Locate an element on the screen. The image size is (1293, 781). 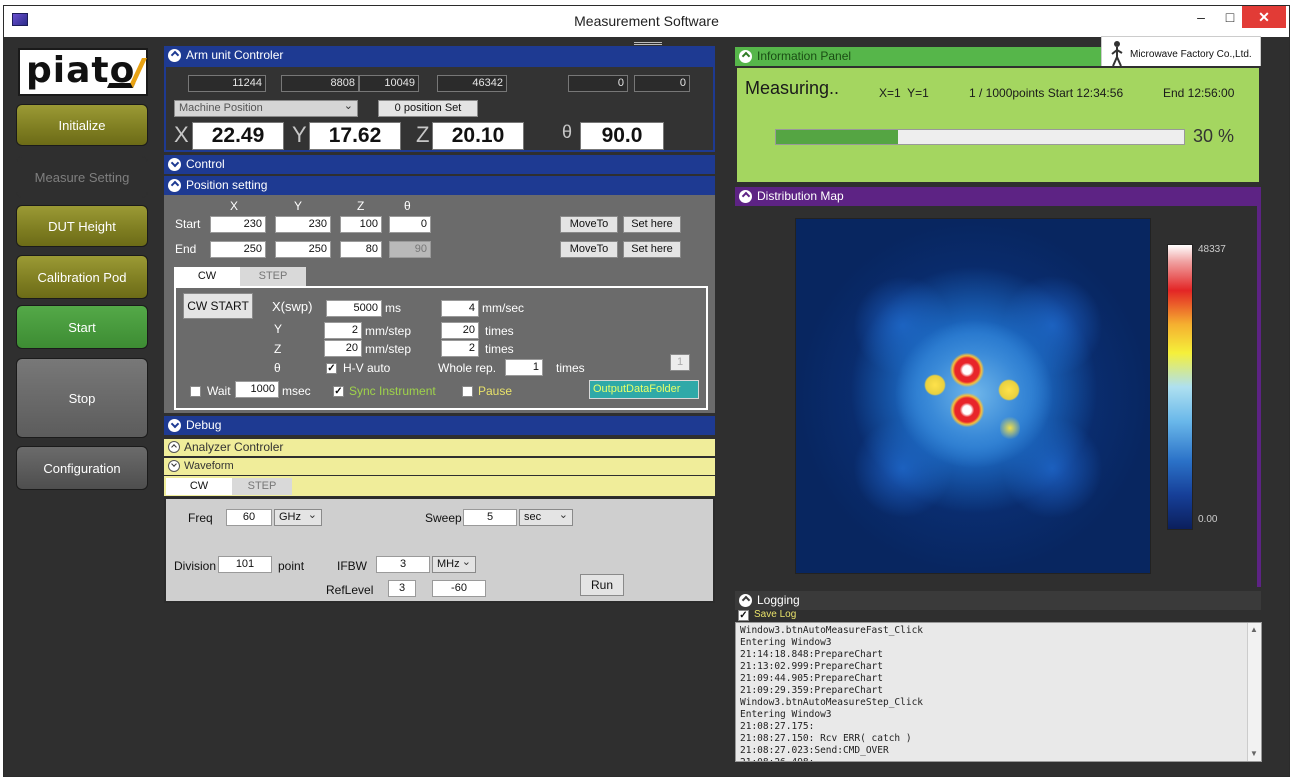
y-axis-label: Y is located at coordinates (299, 134).